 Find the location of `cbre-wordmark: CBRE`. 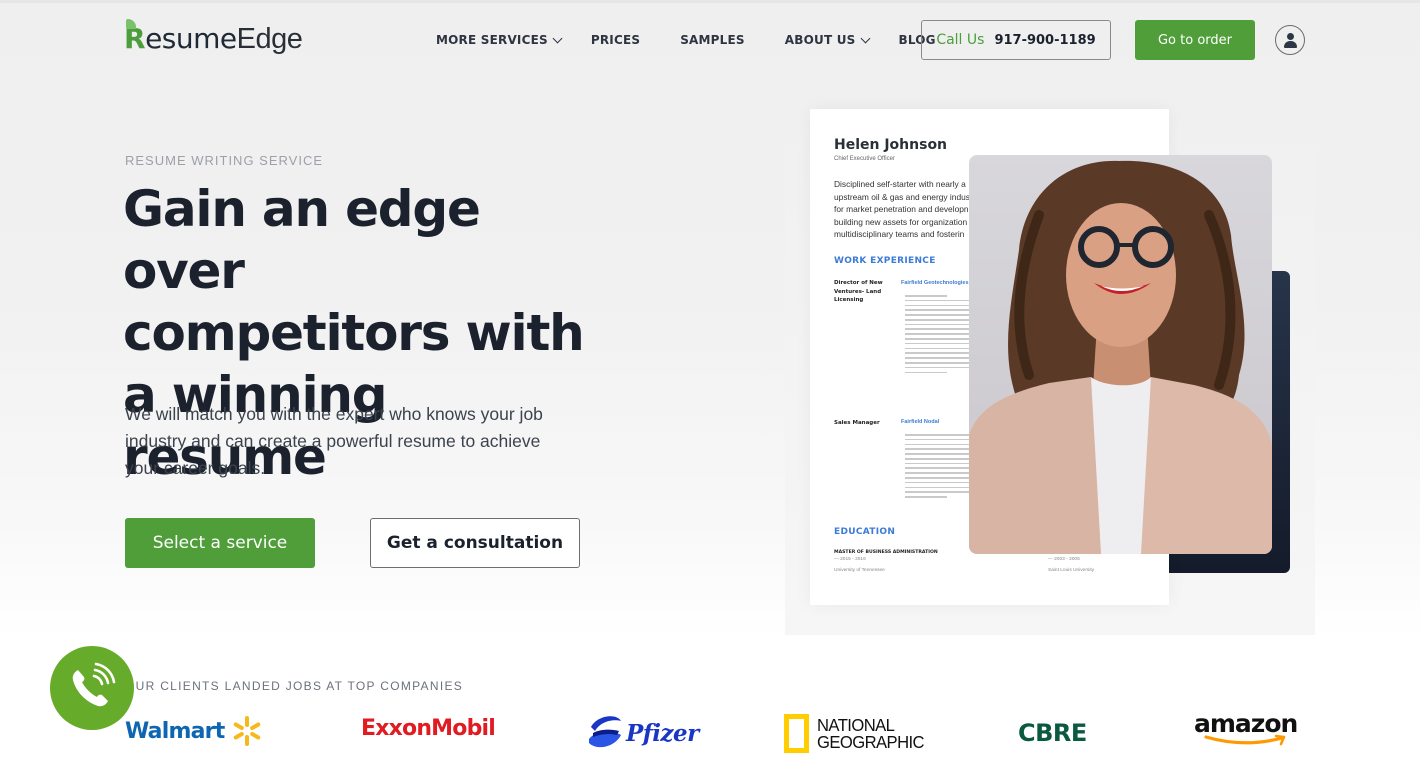

cbre-wordmark: CBRE is located at coordinates (1052, 733).